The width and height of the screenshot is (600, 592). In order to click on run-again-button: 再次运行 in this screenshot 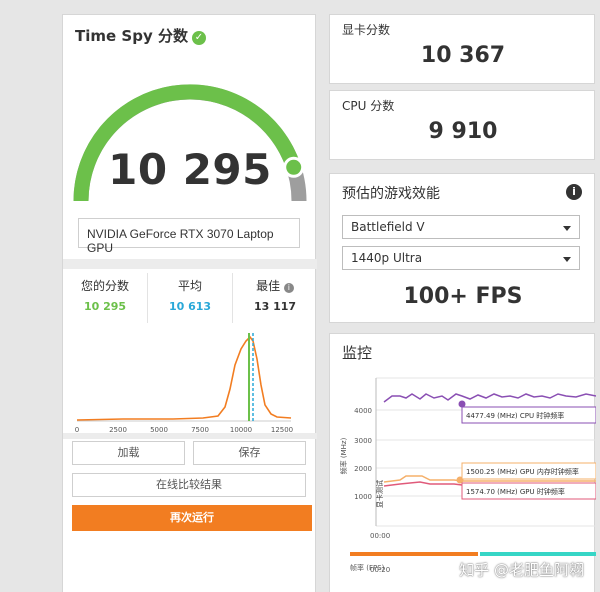, I will do `click(192, 518)`.